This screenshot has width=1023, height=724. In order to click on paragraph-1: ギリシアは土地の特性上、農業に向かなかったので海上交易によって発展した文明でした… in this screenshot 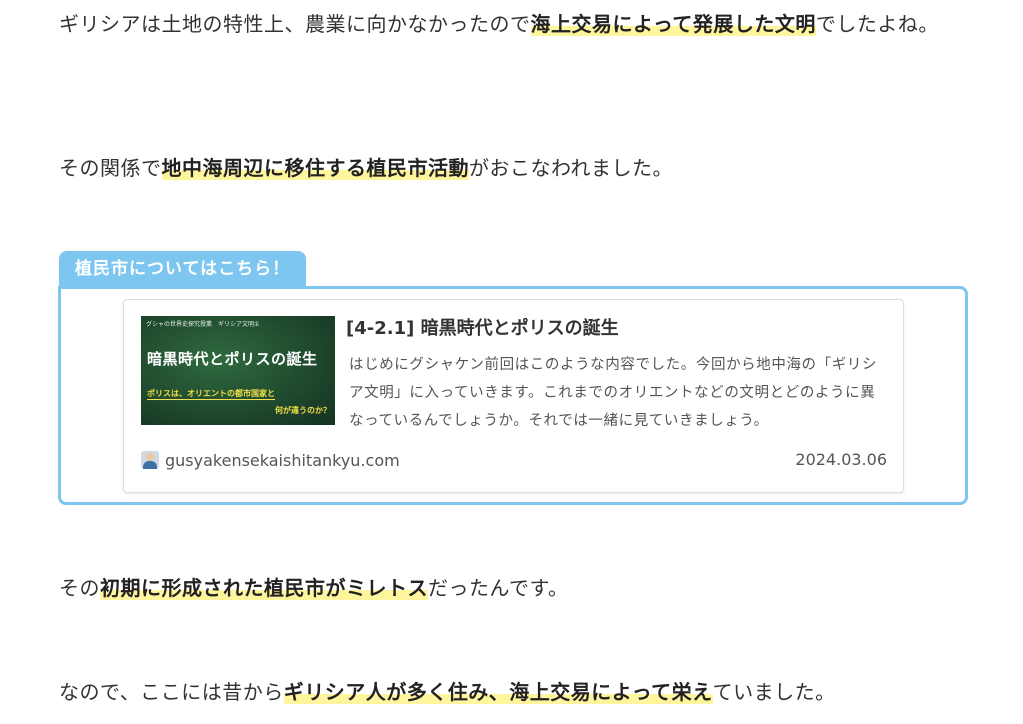, I will do `click(514, 24)`.